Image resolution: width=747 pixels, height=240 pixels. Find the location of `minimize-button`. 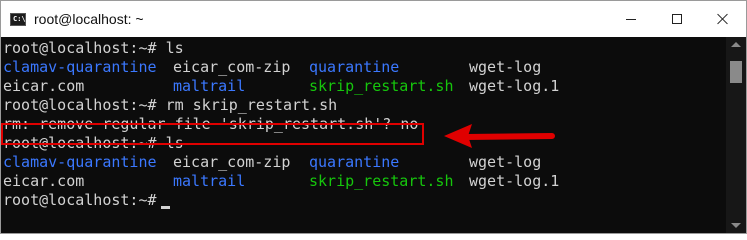

minimize-button is located at coordinates (631, 19).